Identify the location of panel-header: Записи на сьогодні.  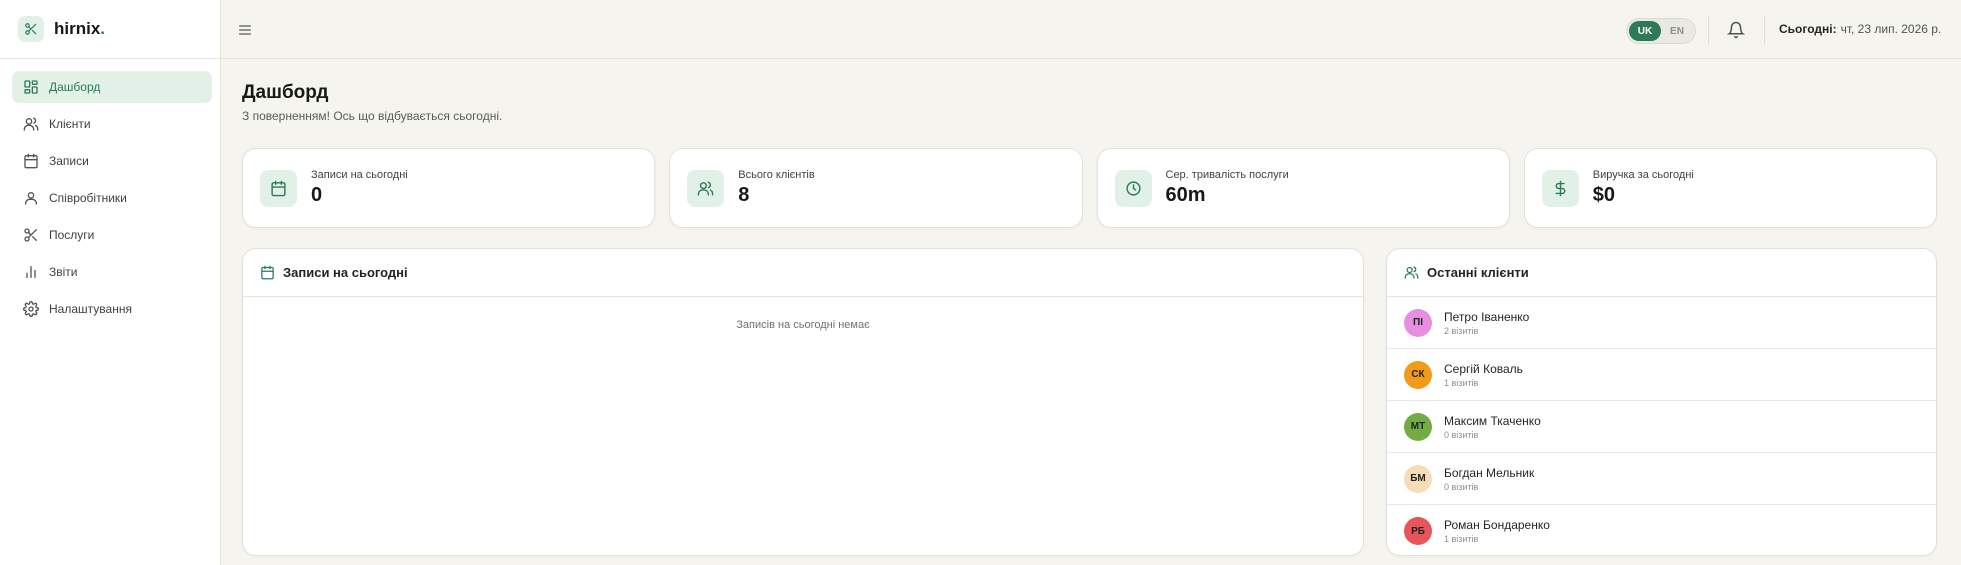
(803, 273).